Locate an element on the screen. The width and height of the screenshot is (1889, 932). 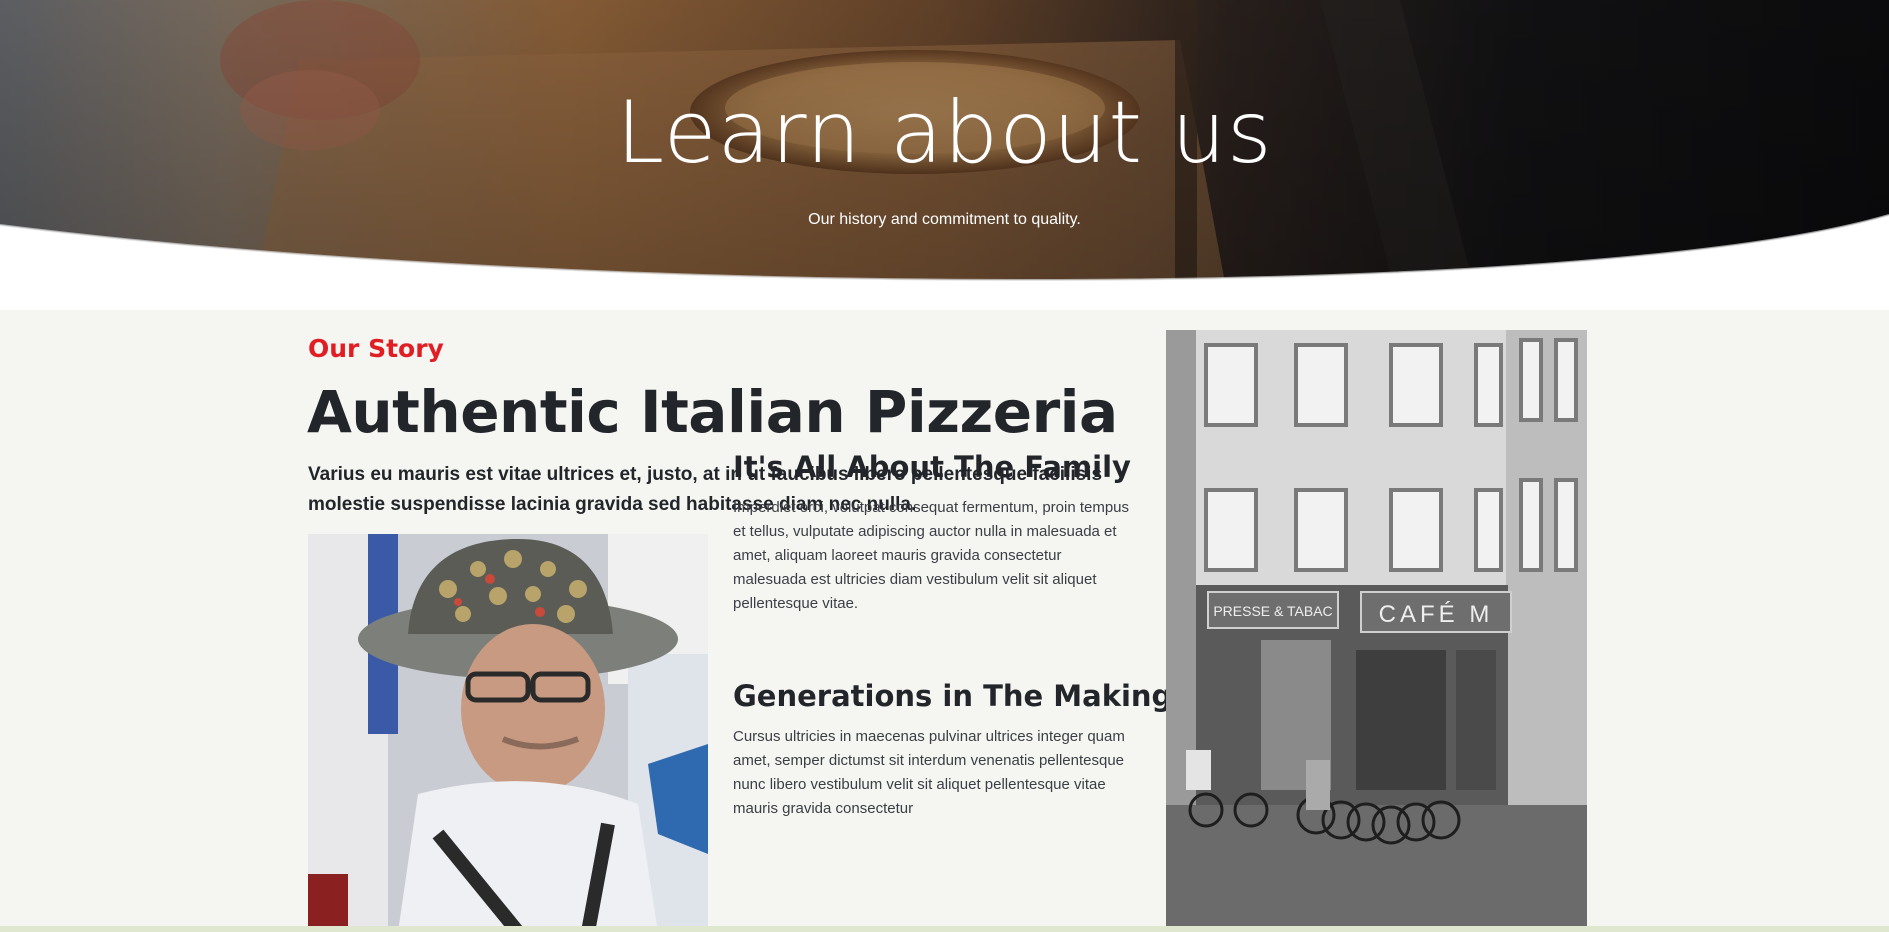
footer-divider is located at coordinates (944, 929).